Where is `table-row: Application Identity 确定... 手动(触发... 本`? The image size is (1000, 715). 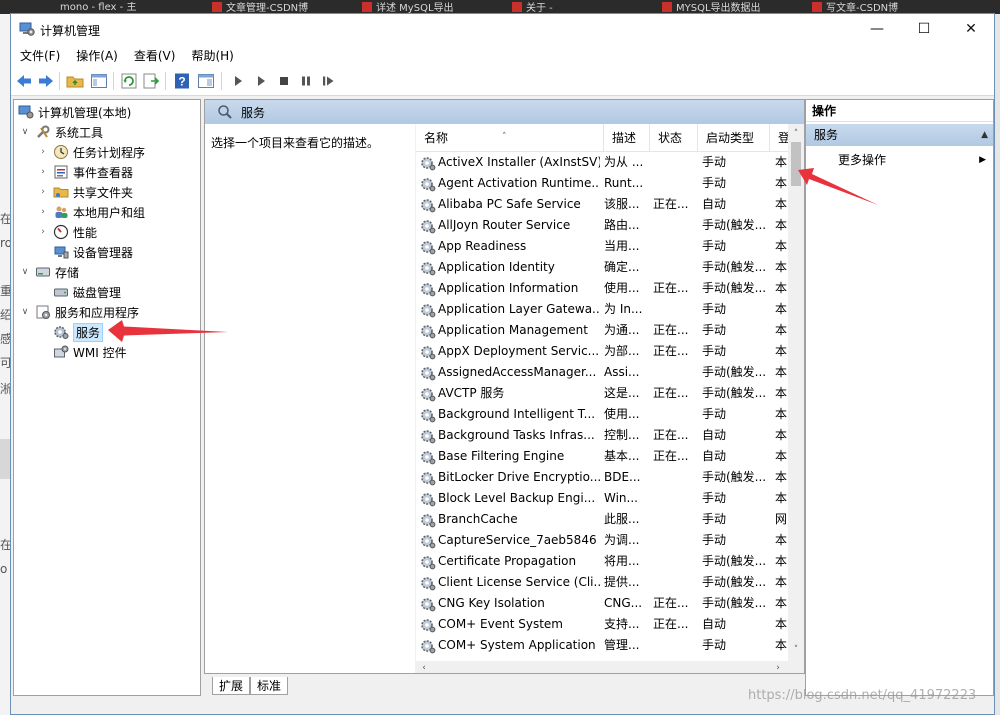 table-row: Application Identity 确定... 手动(触发... 本 is located at coordinates (602, 267).